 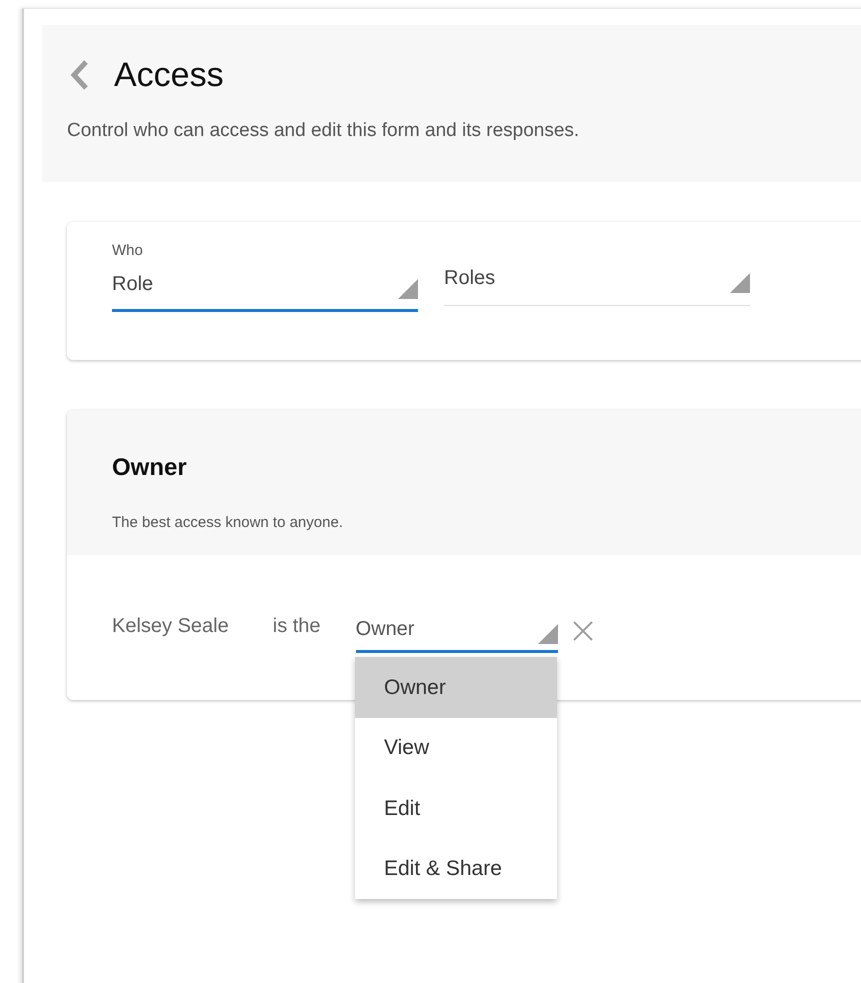 I want to click on menu-item: View, so click(x=456, y=748).